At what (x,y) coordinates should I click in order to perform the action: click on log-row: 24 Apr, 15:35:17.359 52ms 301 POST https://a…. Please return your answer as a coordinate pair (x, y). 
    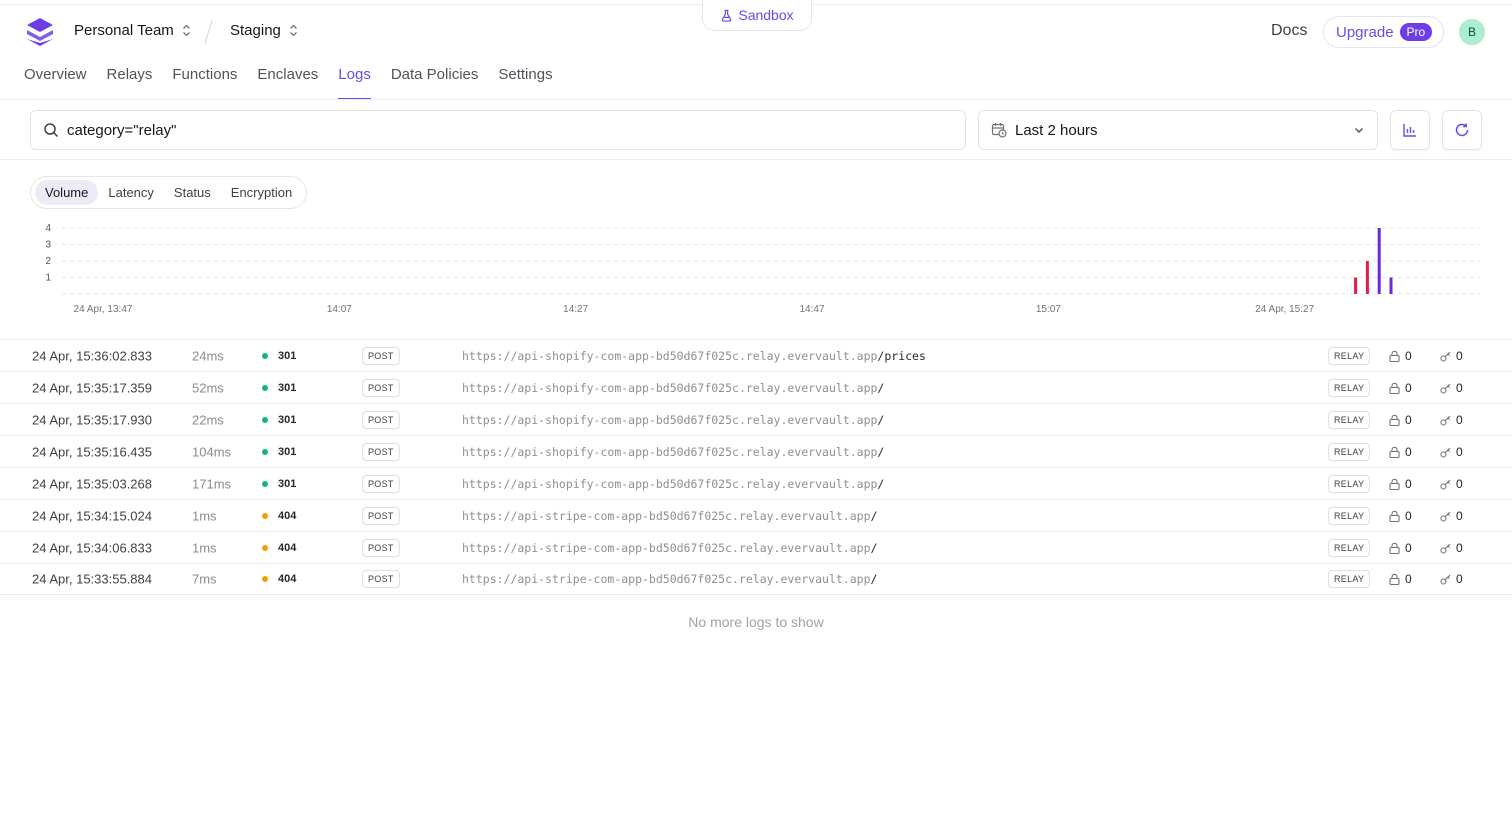
    Looking at the image, I should click on (756, 387).